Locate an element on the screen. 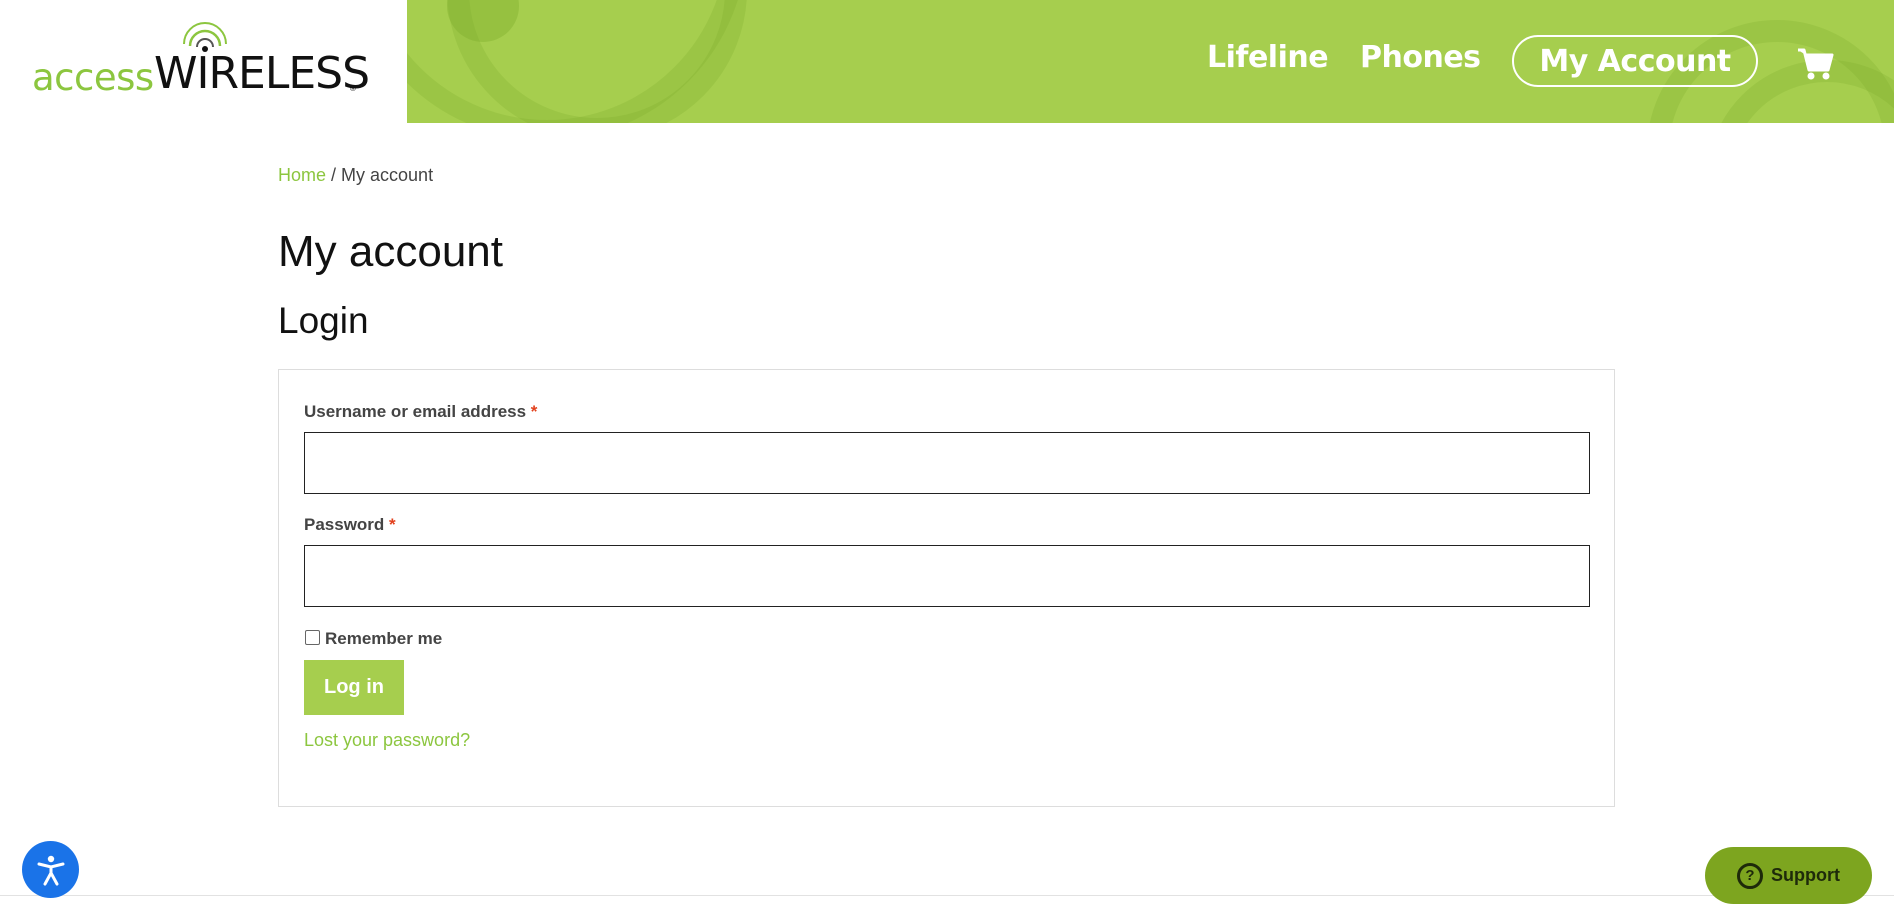 This screenshot has height=922, width=1894. username-label-text: Username or email address is located at coordinates (415, 411).